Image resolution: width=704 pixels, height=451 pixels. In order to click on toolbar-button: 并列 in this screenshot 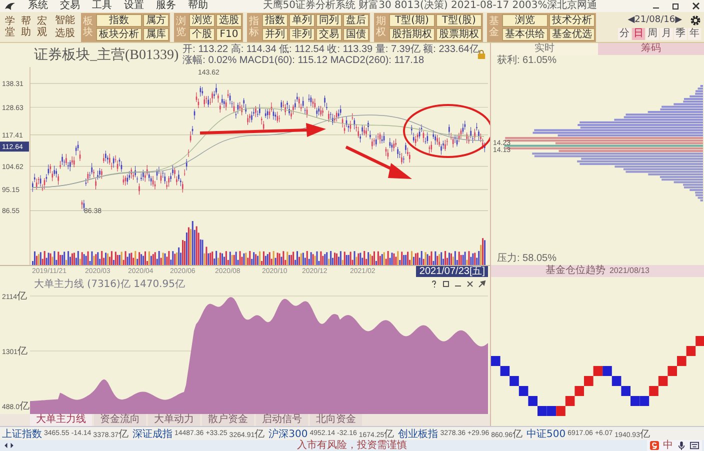, I will do `click(275, 34)`.